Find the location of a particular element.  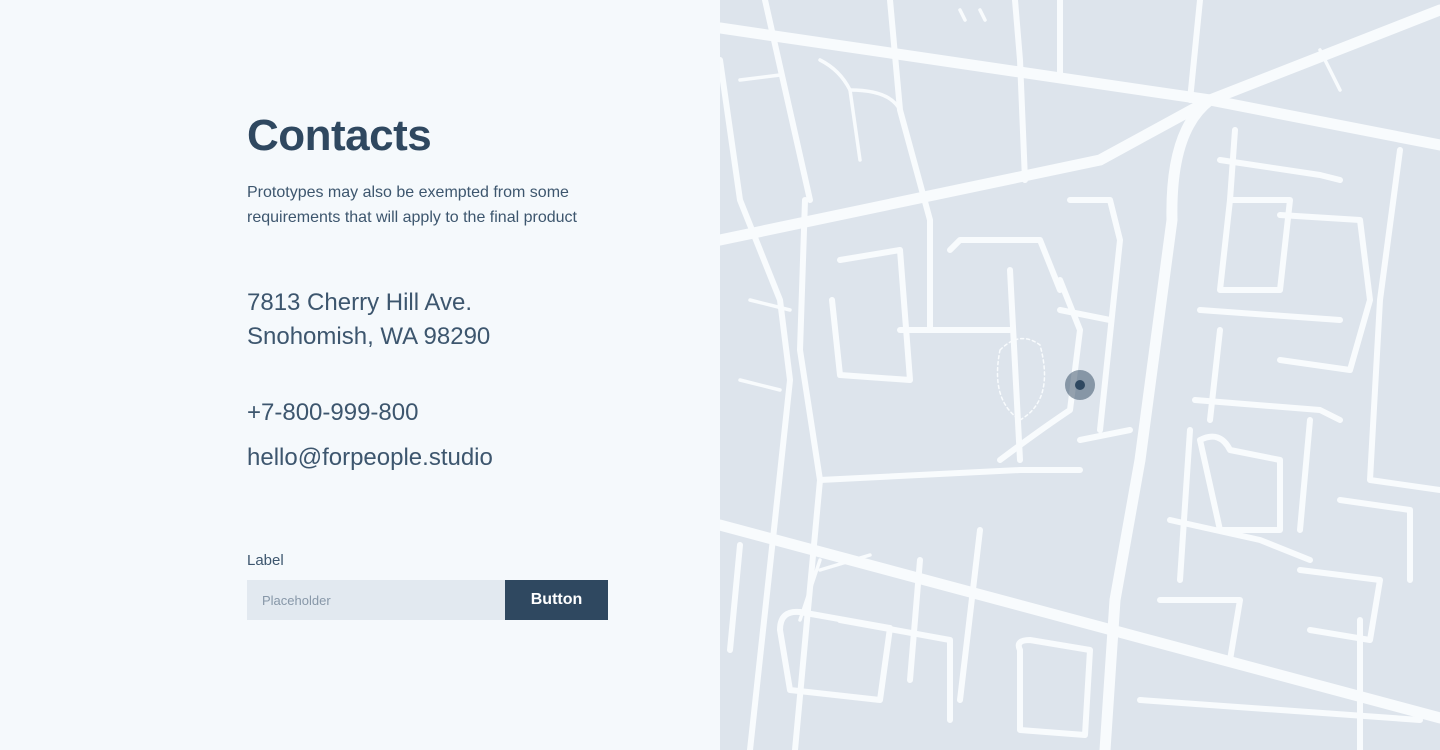

address-line-2: Snohomish, WA 98290 is located at coordinates (369, 336).